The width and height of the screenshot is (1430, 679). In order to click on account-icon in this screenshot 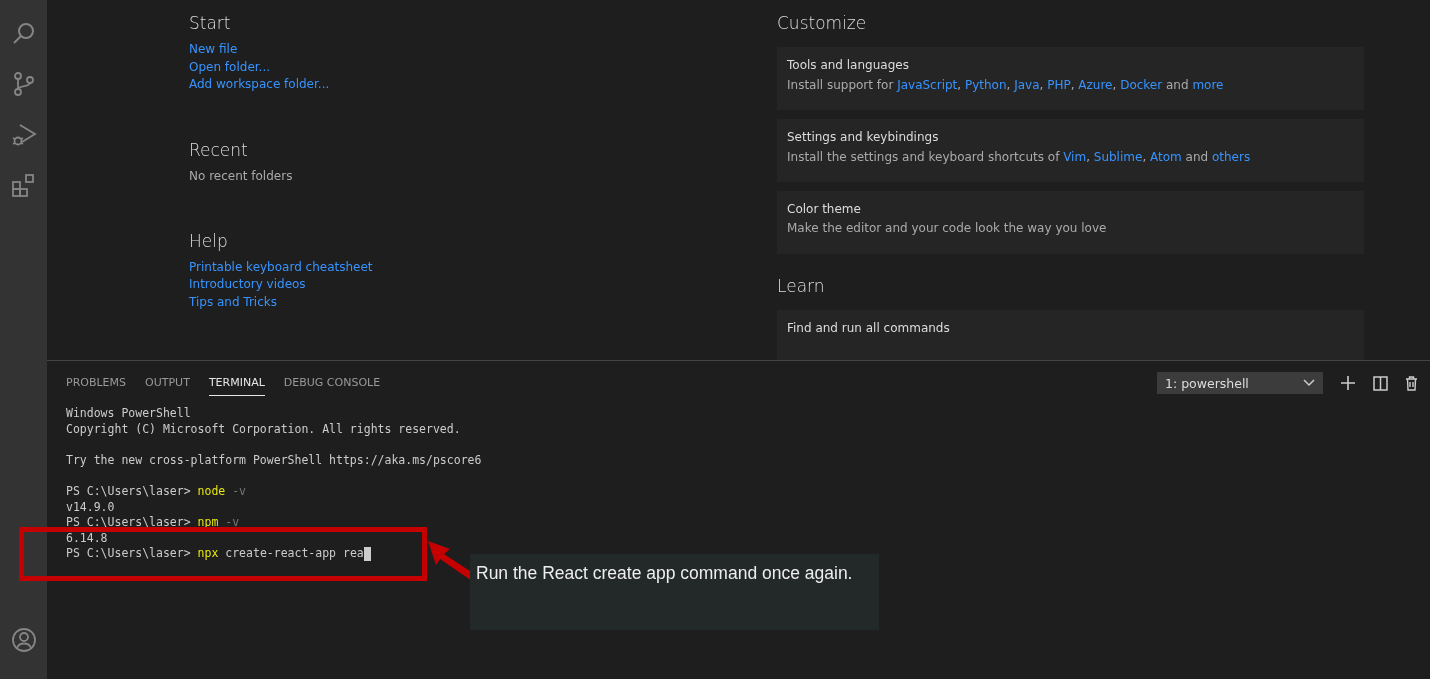, I will do `click(23, 640)`.